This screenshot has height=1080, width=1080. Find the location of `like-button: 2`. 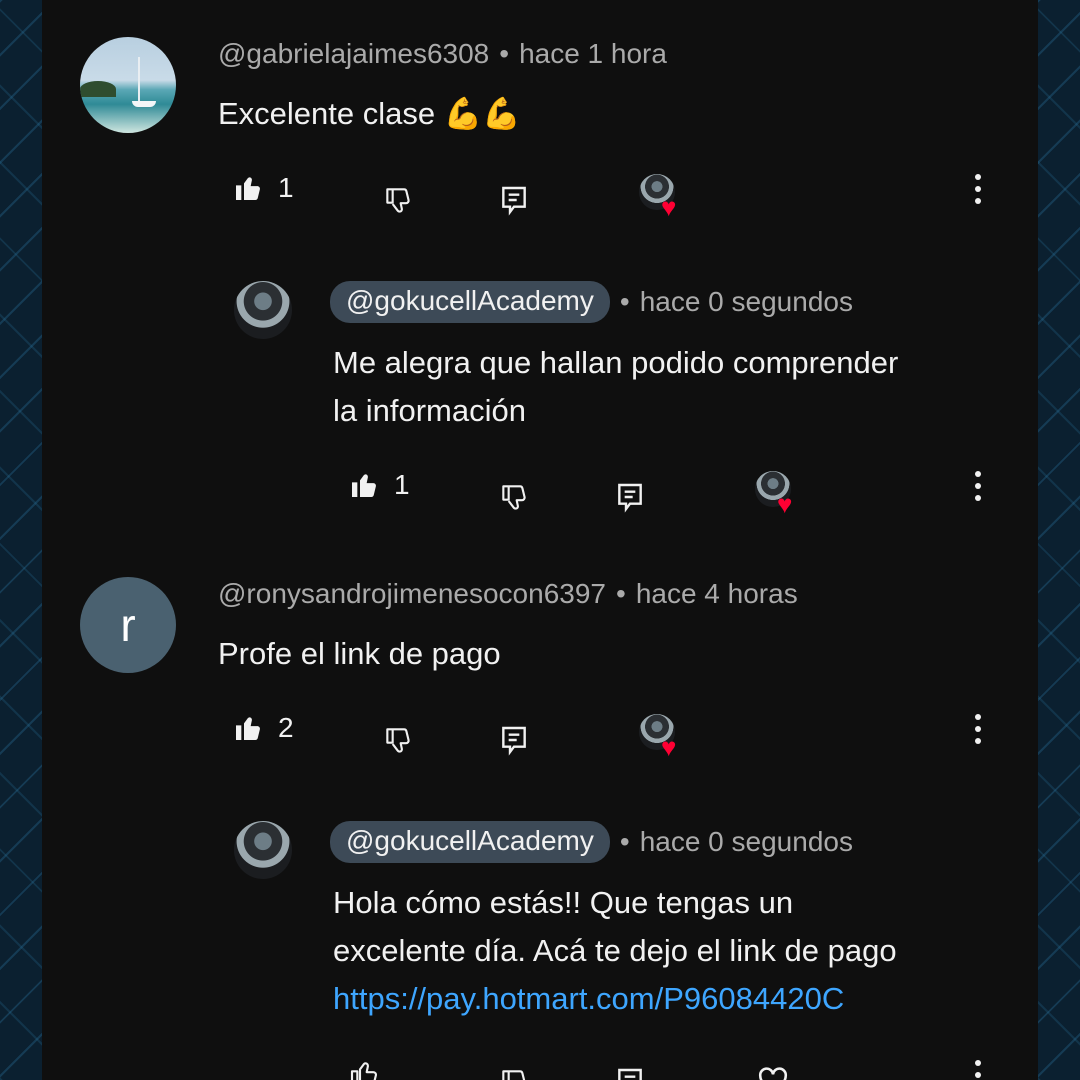

like-button: 2 is located at coordinates (263, 728).